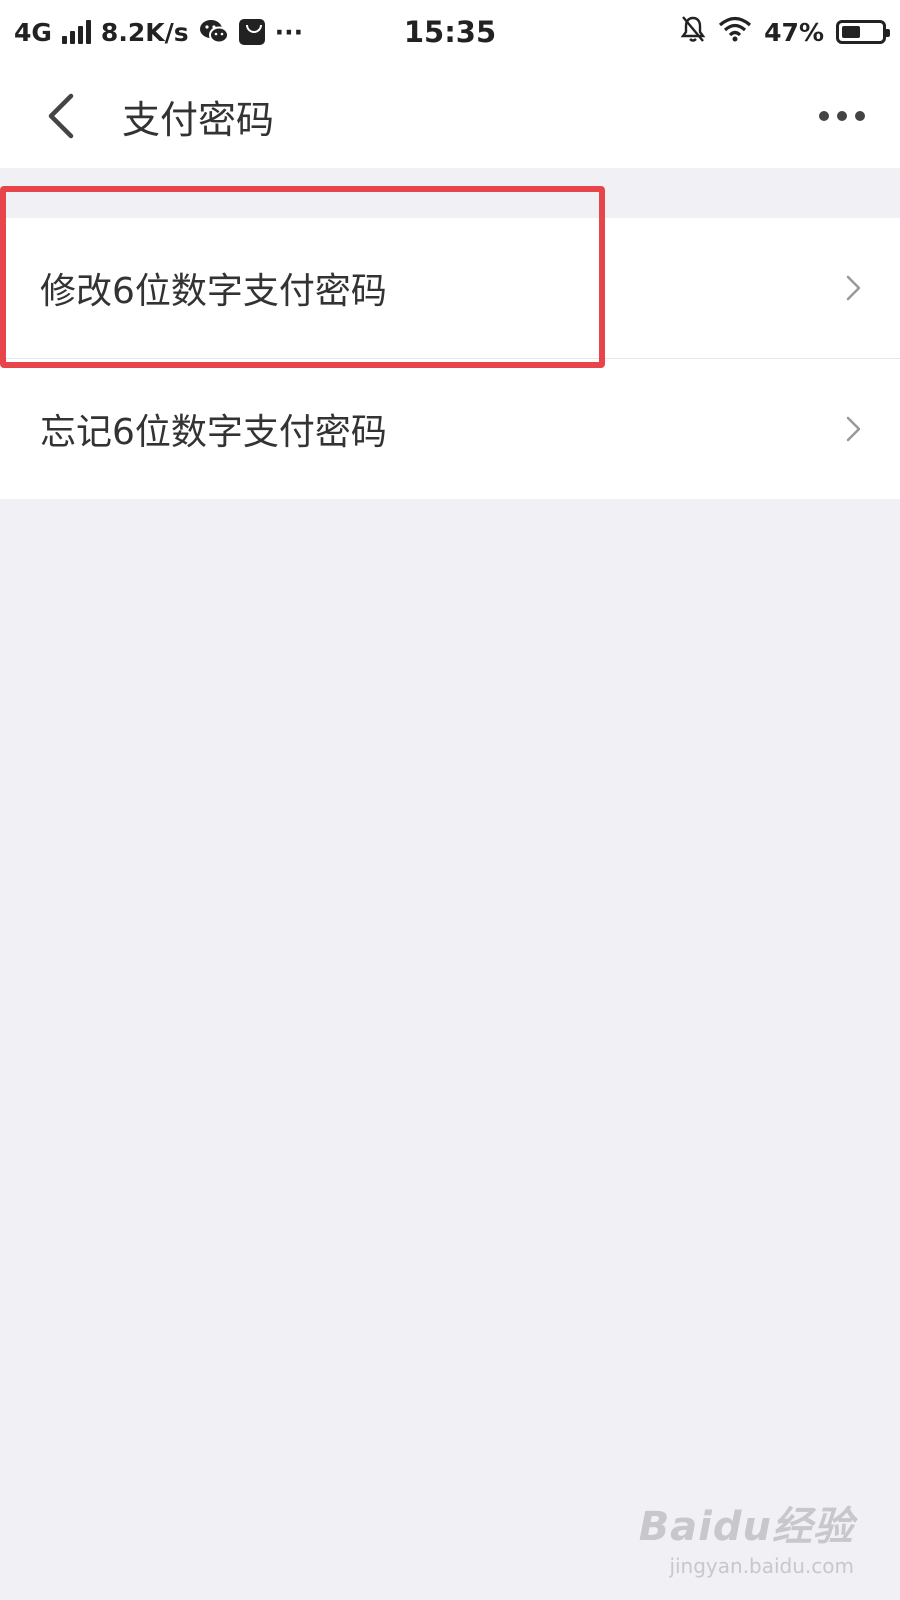 The image size is (900, 1600). Describe the element at coordinates (251, 32) in the screenshot. I see `shopping-bag-icon` at that location.